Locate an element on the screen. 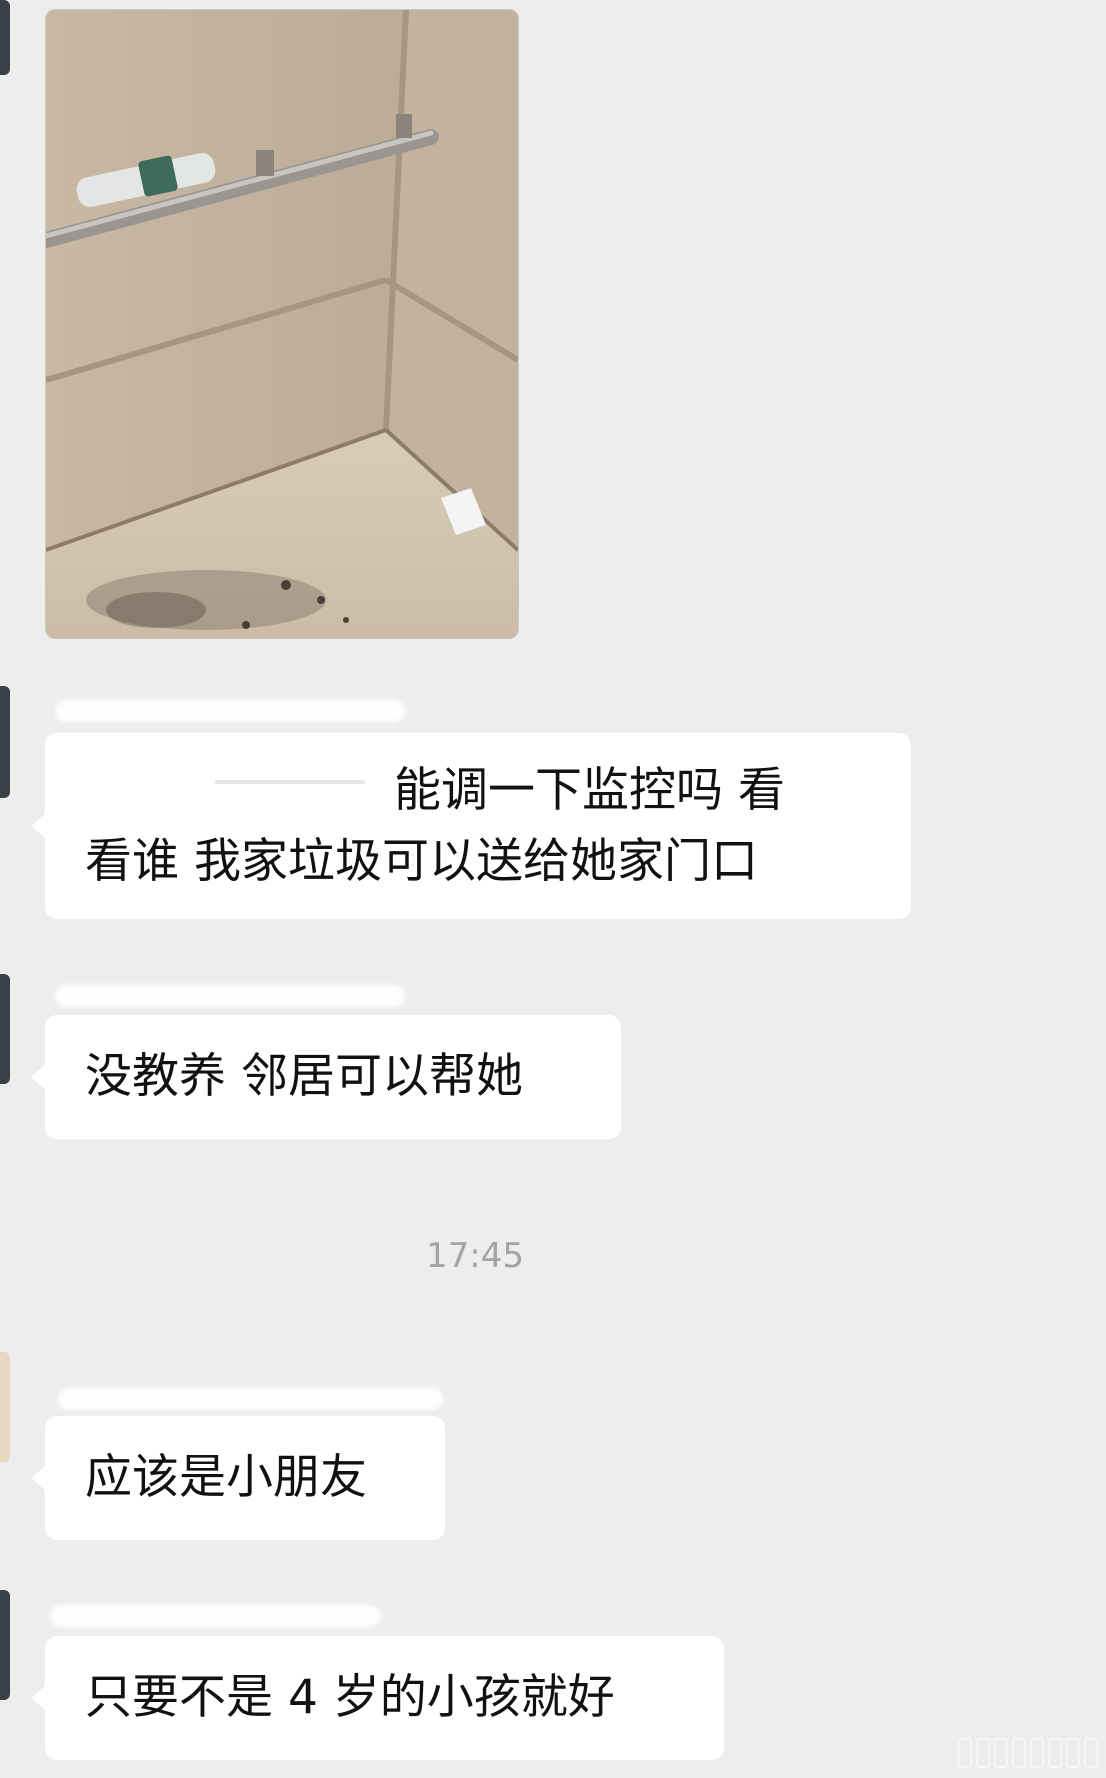 The height and width of the screenshot is (1778, 1106). message-bubble: 没教养 邻居可以帮她 is located at coordinates (326, 1077).